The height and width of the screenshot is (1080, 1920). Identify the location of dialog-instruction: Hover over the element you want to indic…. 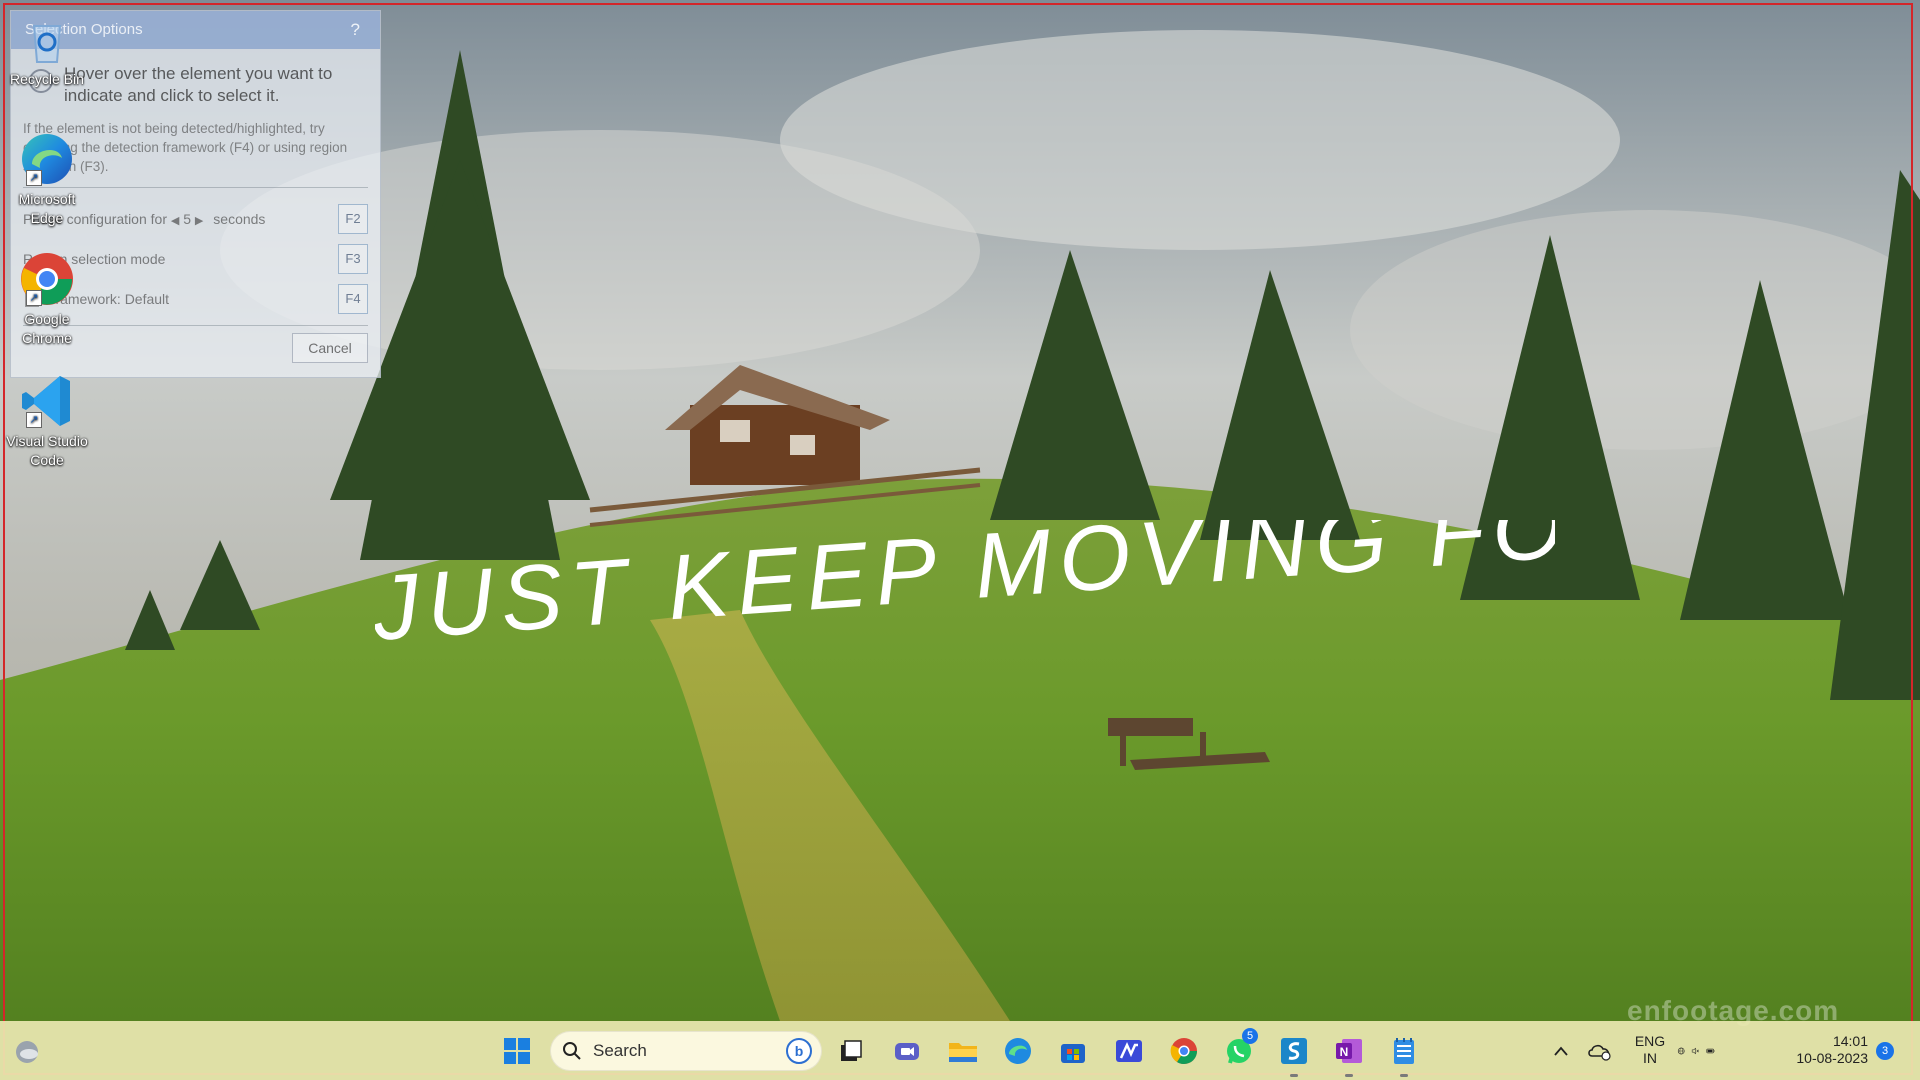
(198, 84).